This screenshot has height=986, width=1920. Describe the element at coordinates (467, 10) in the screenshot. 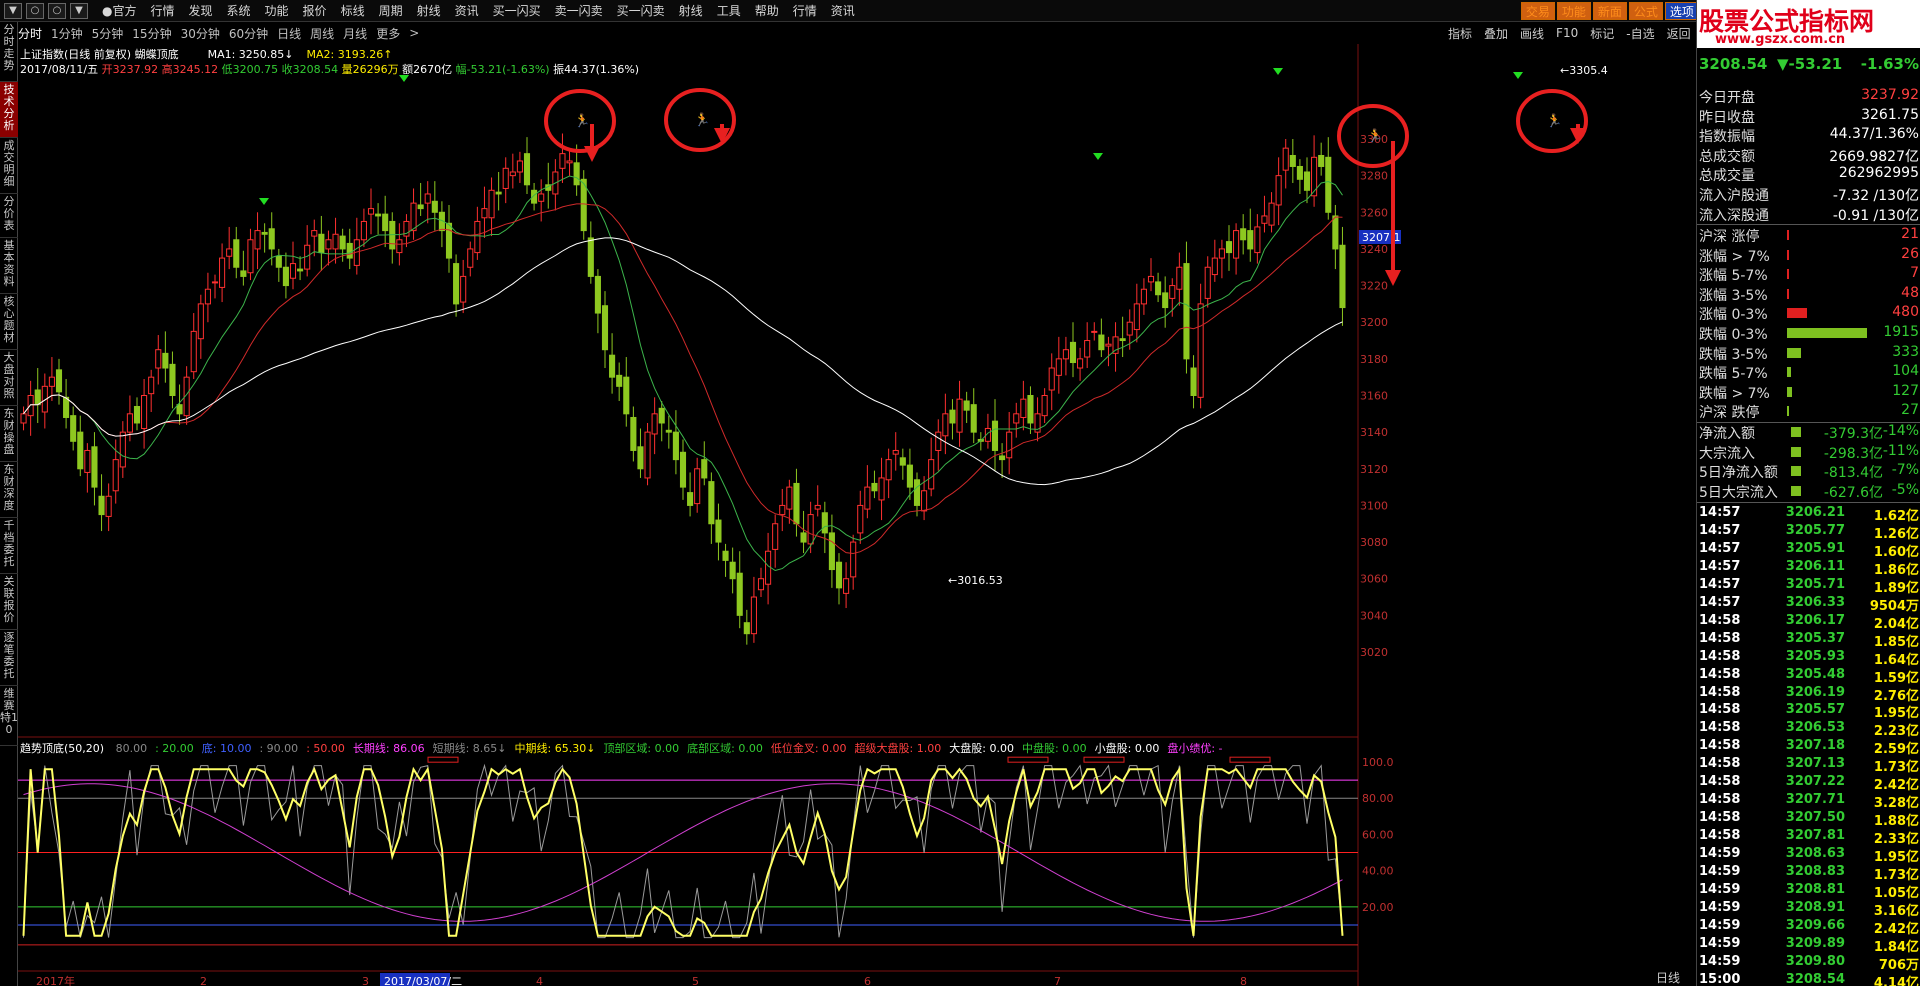

I see `menu-item-9: 资讯` at that location.